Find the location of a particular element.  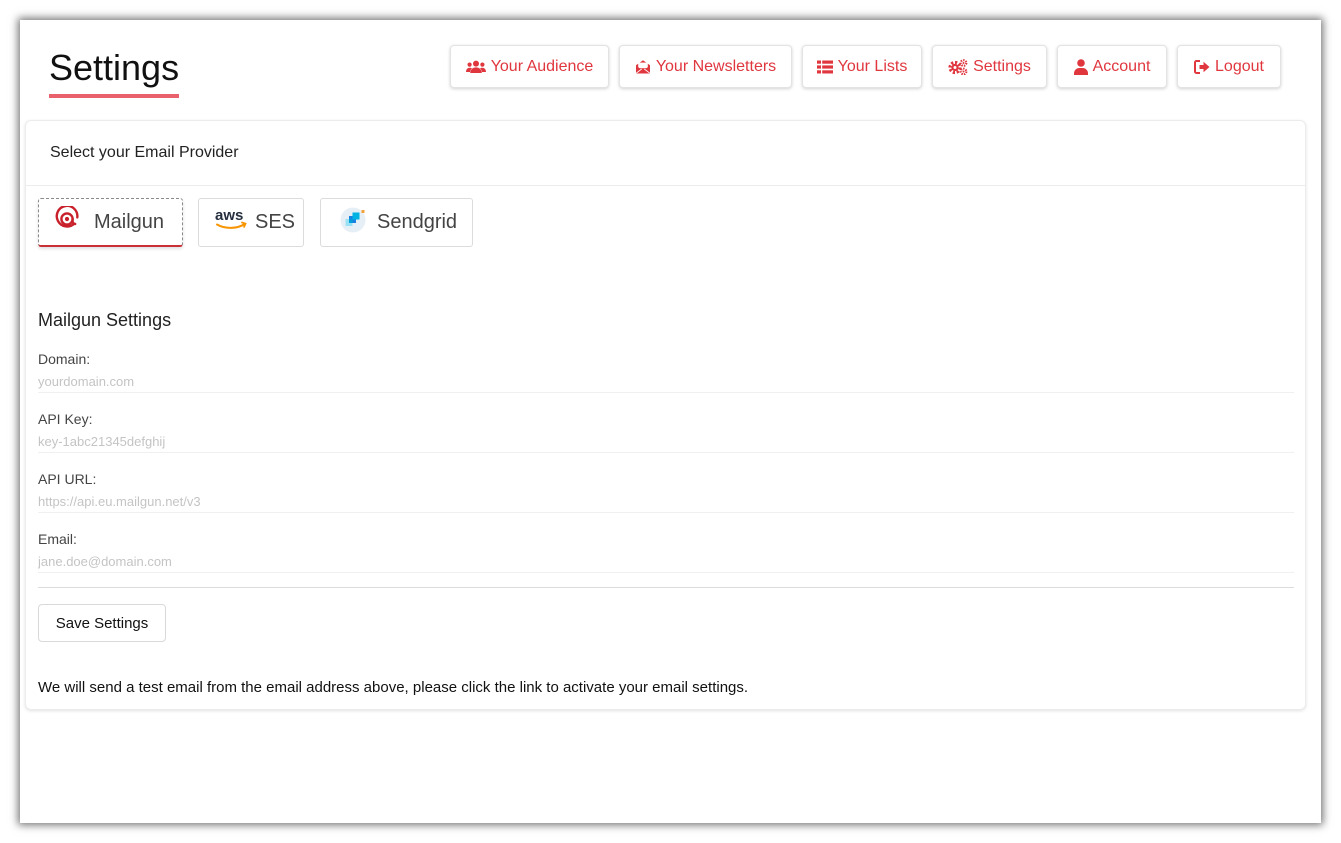

sendgrid-icon is located at coordinates (353, 223).